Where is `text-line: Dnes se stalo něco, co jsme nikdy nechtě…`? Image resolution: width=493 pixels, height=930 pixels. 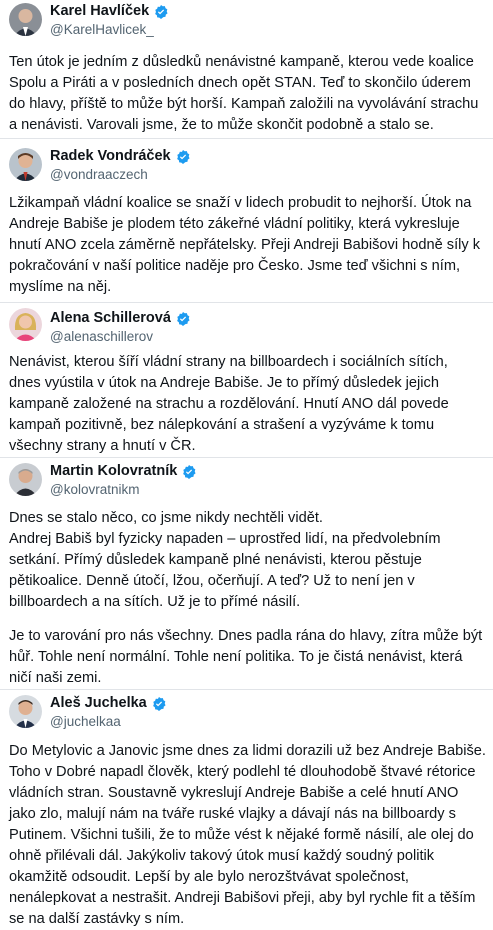 text-line: Dnes se stalo něco, co jsme nikdy nechtě… is located at coordinates (166, 518).